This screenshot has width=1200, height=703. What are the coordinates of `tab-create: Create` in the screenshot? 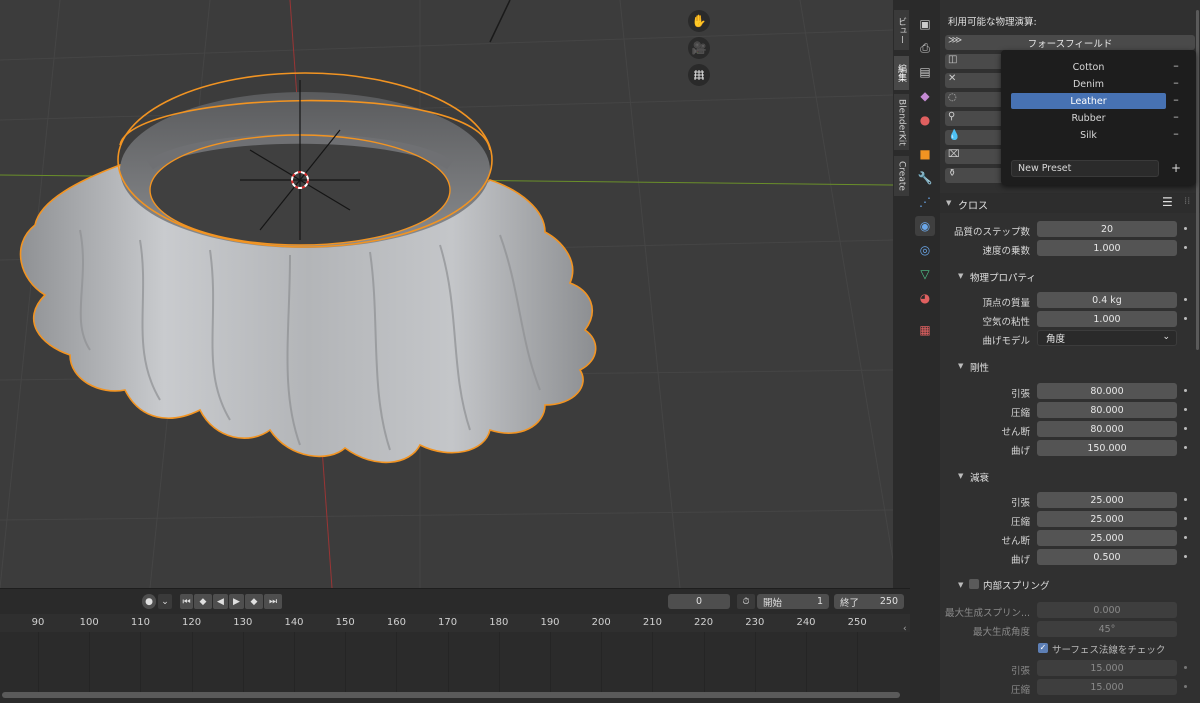 It's located at (901, 176).